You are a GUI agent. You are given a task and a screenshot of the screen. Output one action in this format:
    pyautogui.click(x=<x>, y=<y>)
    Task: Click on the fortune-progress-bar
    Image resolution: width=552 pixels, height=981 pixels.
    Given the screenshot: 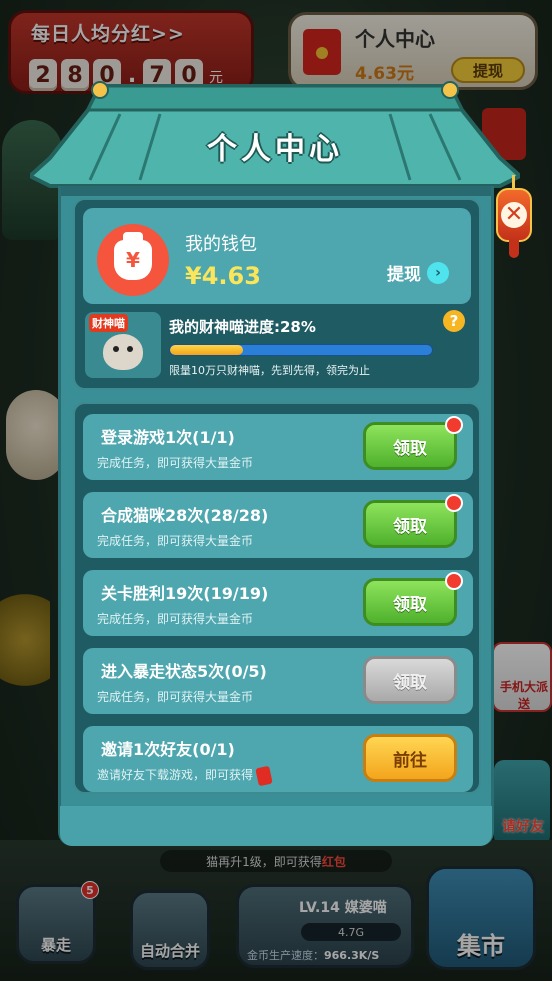 What is the action you would take?
    pyautogui.click(x=301, y=350)
    